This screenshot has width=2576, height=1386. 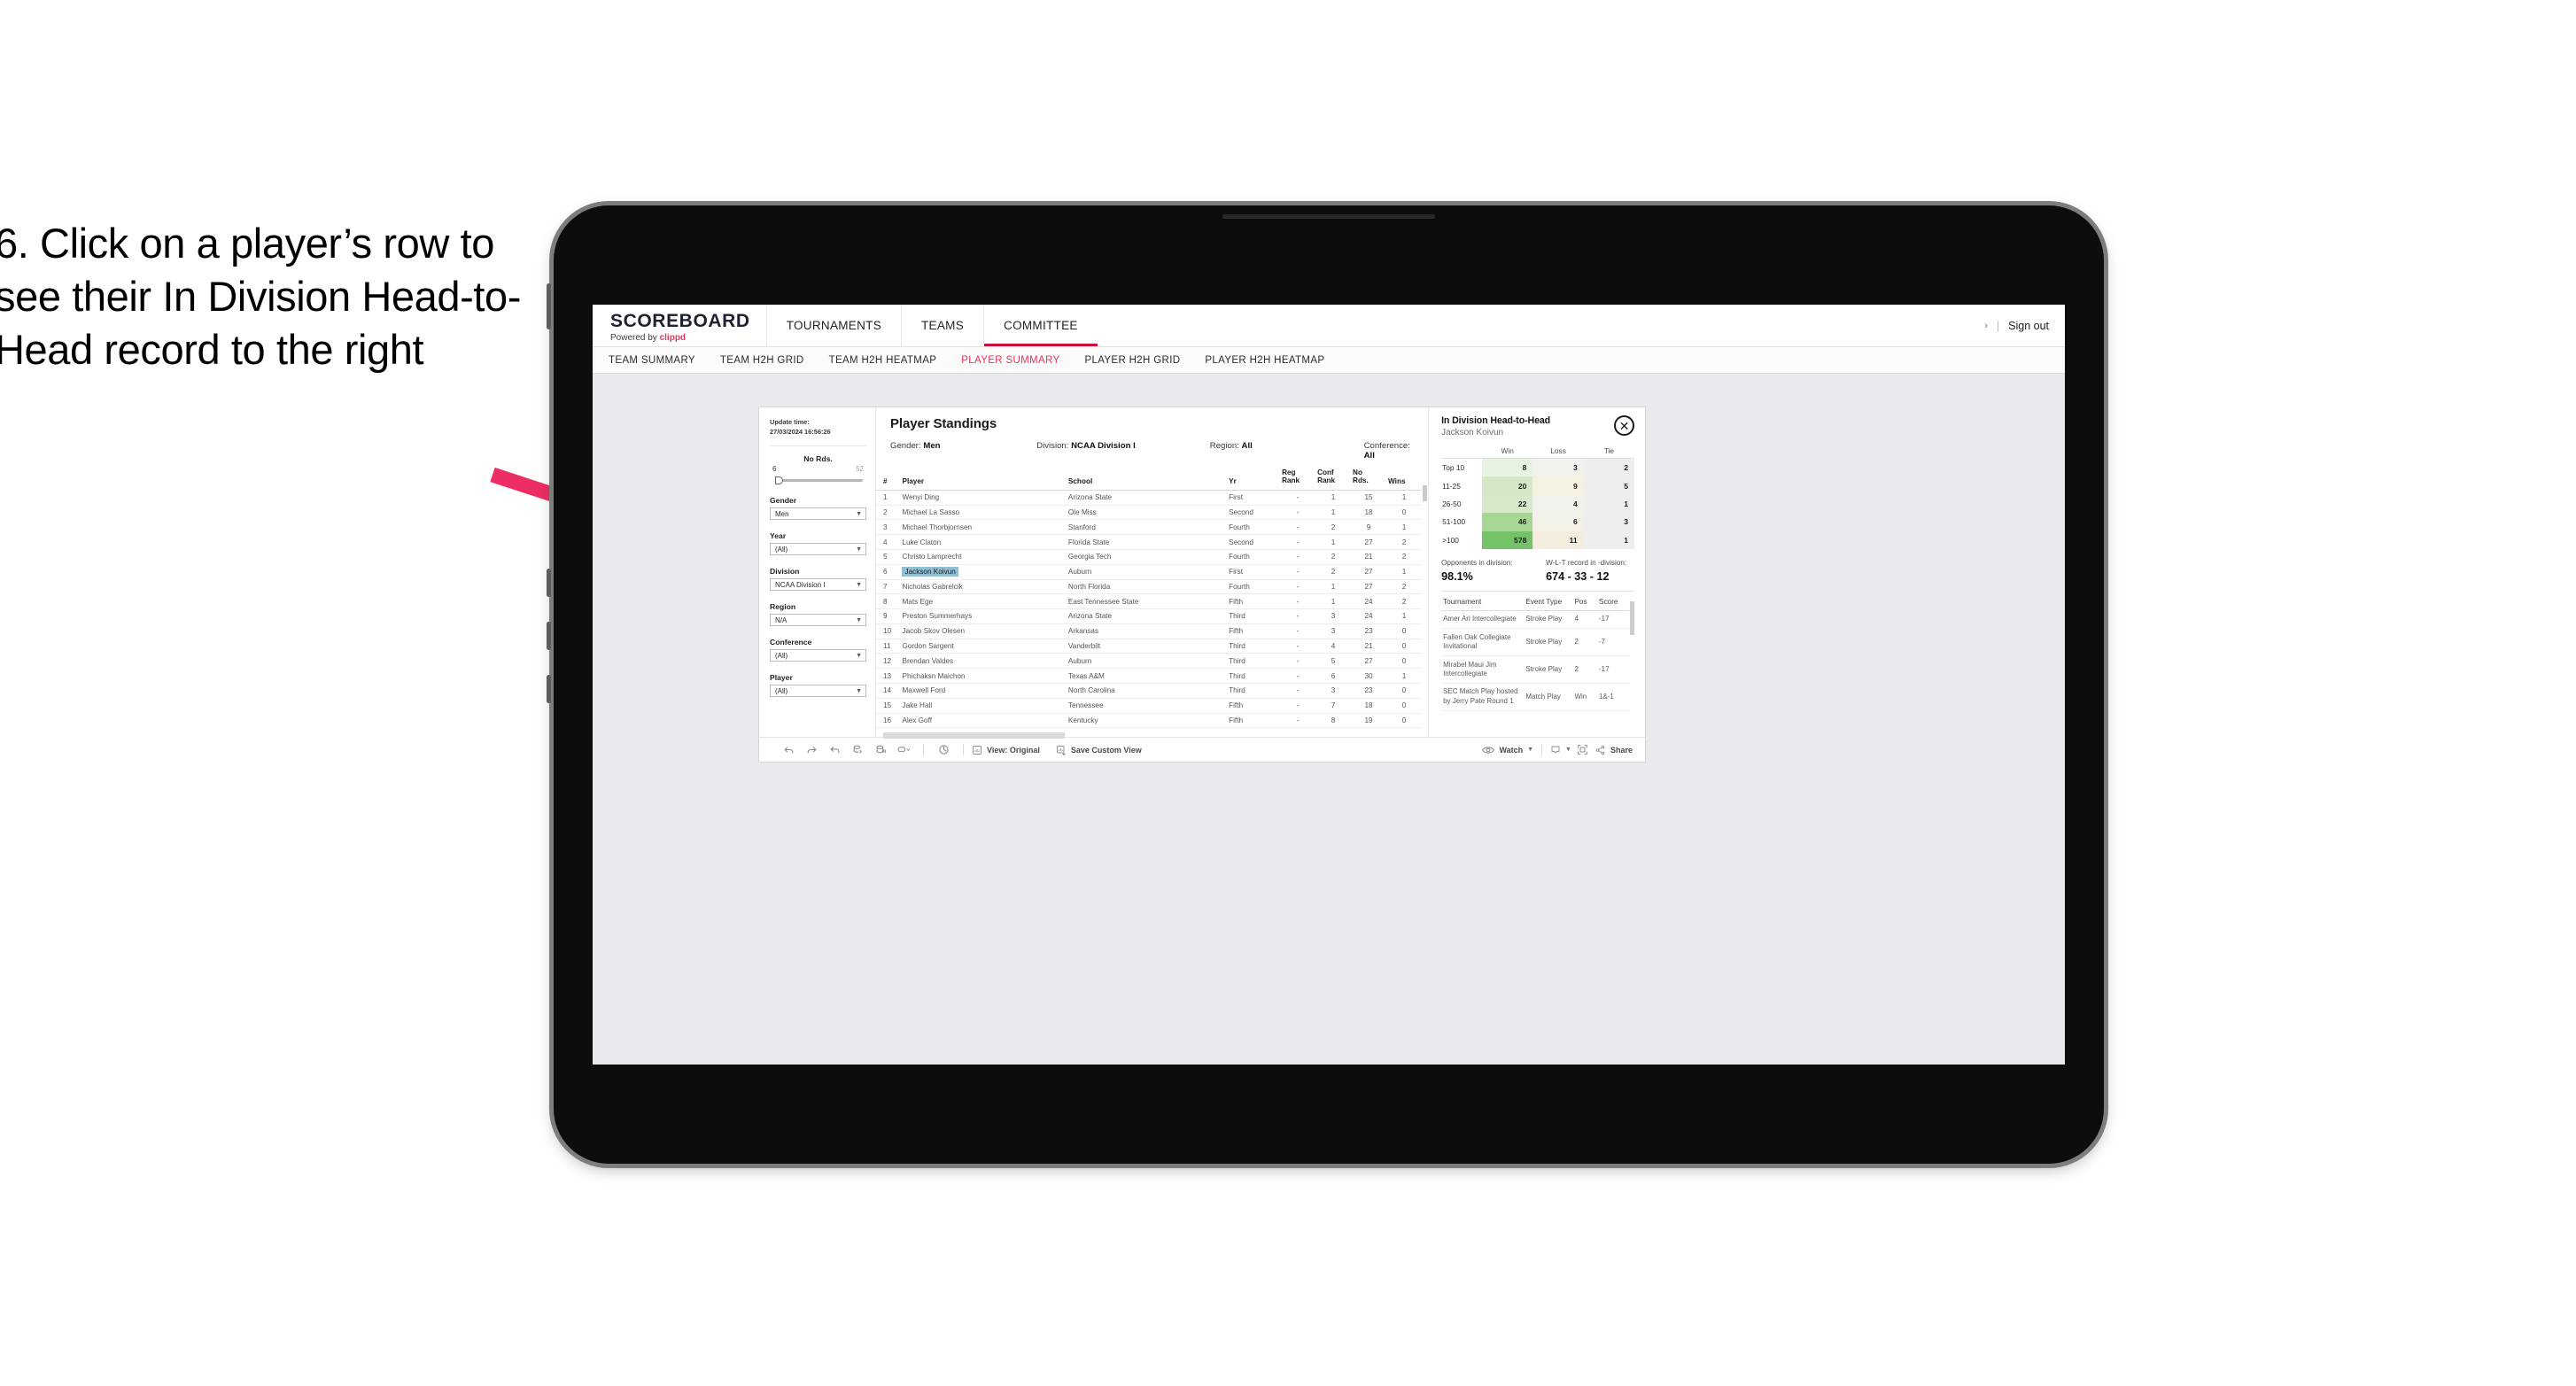 What do you see at coordinates (903, 750) in the screenshot?
I see `pause-dropdown-icon` at bounding box center [903, 750].